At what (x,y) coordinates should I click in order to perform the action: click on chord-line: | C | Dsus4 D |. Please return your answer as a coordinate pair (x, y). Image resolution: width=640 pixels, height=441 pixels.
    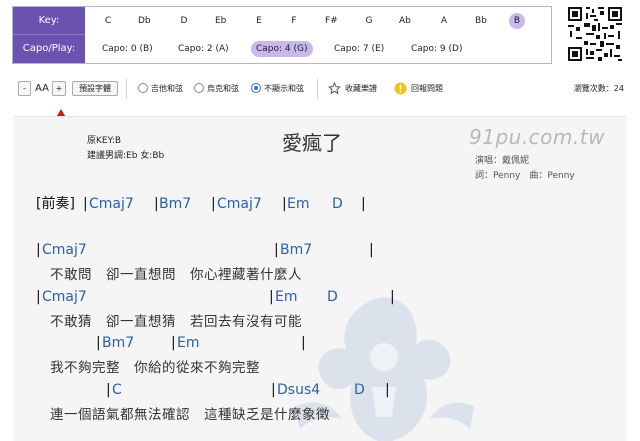
    Looking at the image, I should click on (320, 390).